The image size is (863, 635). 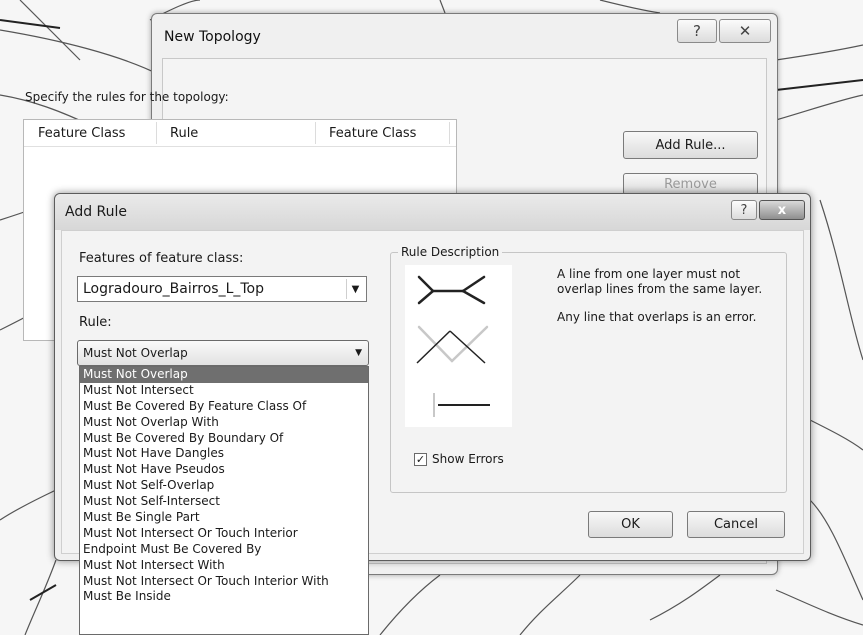 I want to click on feature-class-select: Logradouro_Bairros_L_Top ▼, so click(x=222, y=289).